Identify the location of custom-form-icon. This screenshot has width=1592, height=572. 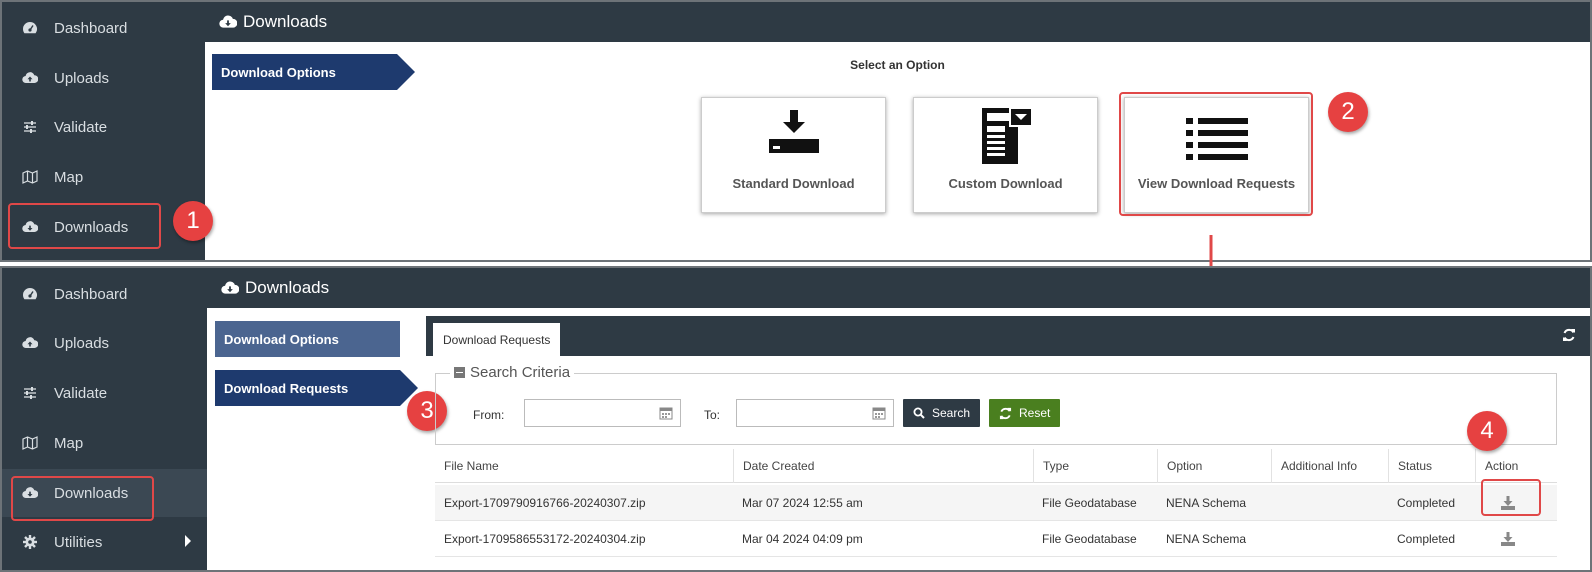
(1007, 135).